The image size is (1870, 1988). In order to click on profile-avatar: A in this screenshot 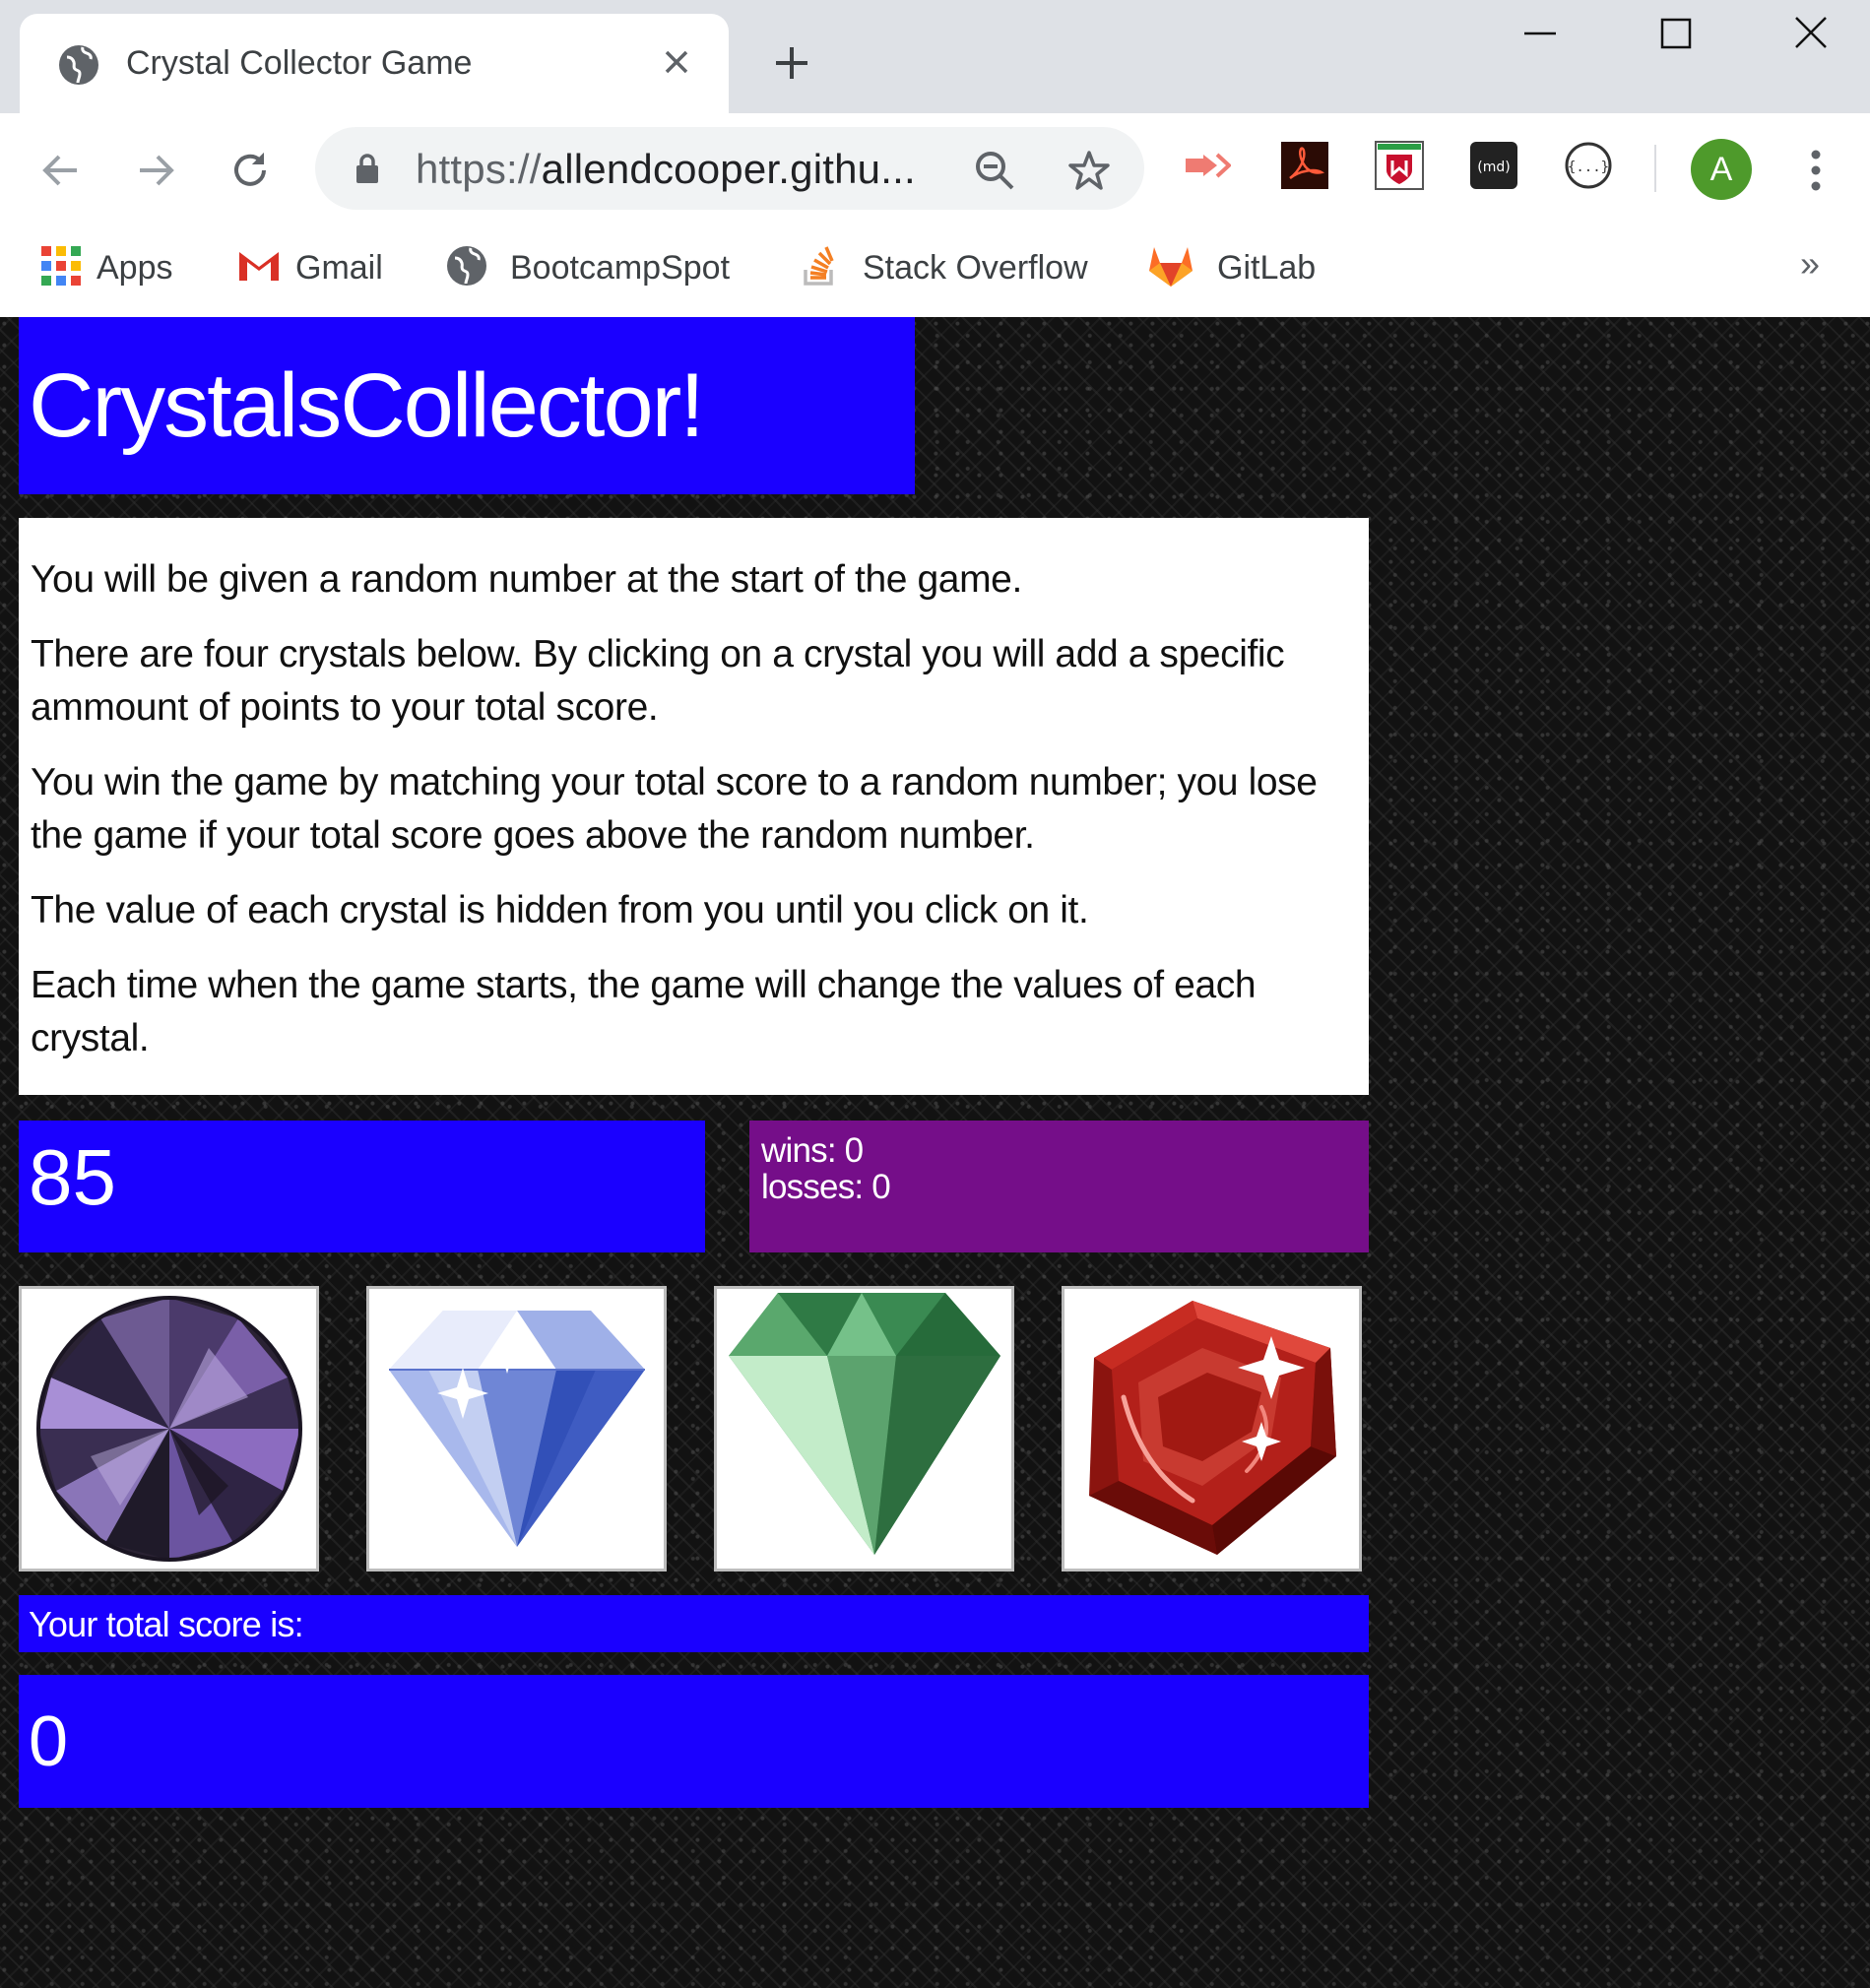, I will do `click(1722, 169)`.